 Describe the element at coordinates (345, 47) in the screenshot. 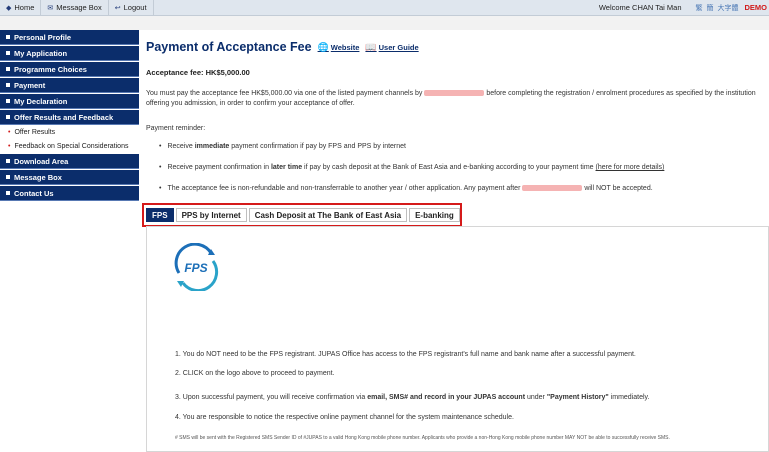

I see `website-link-label: Website` at that location.